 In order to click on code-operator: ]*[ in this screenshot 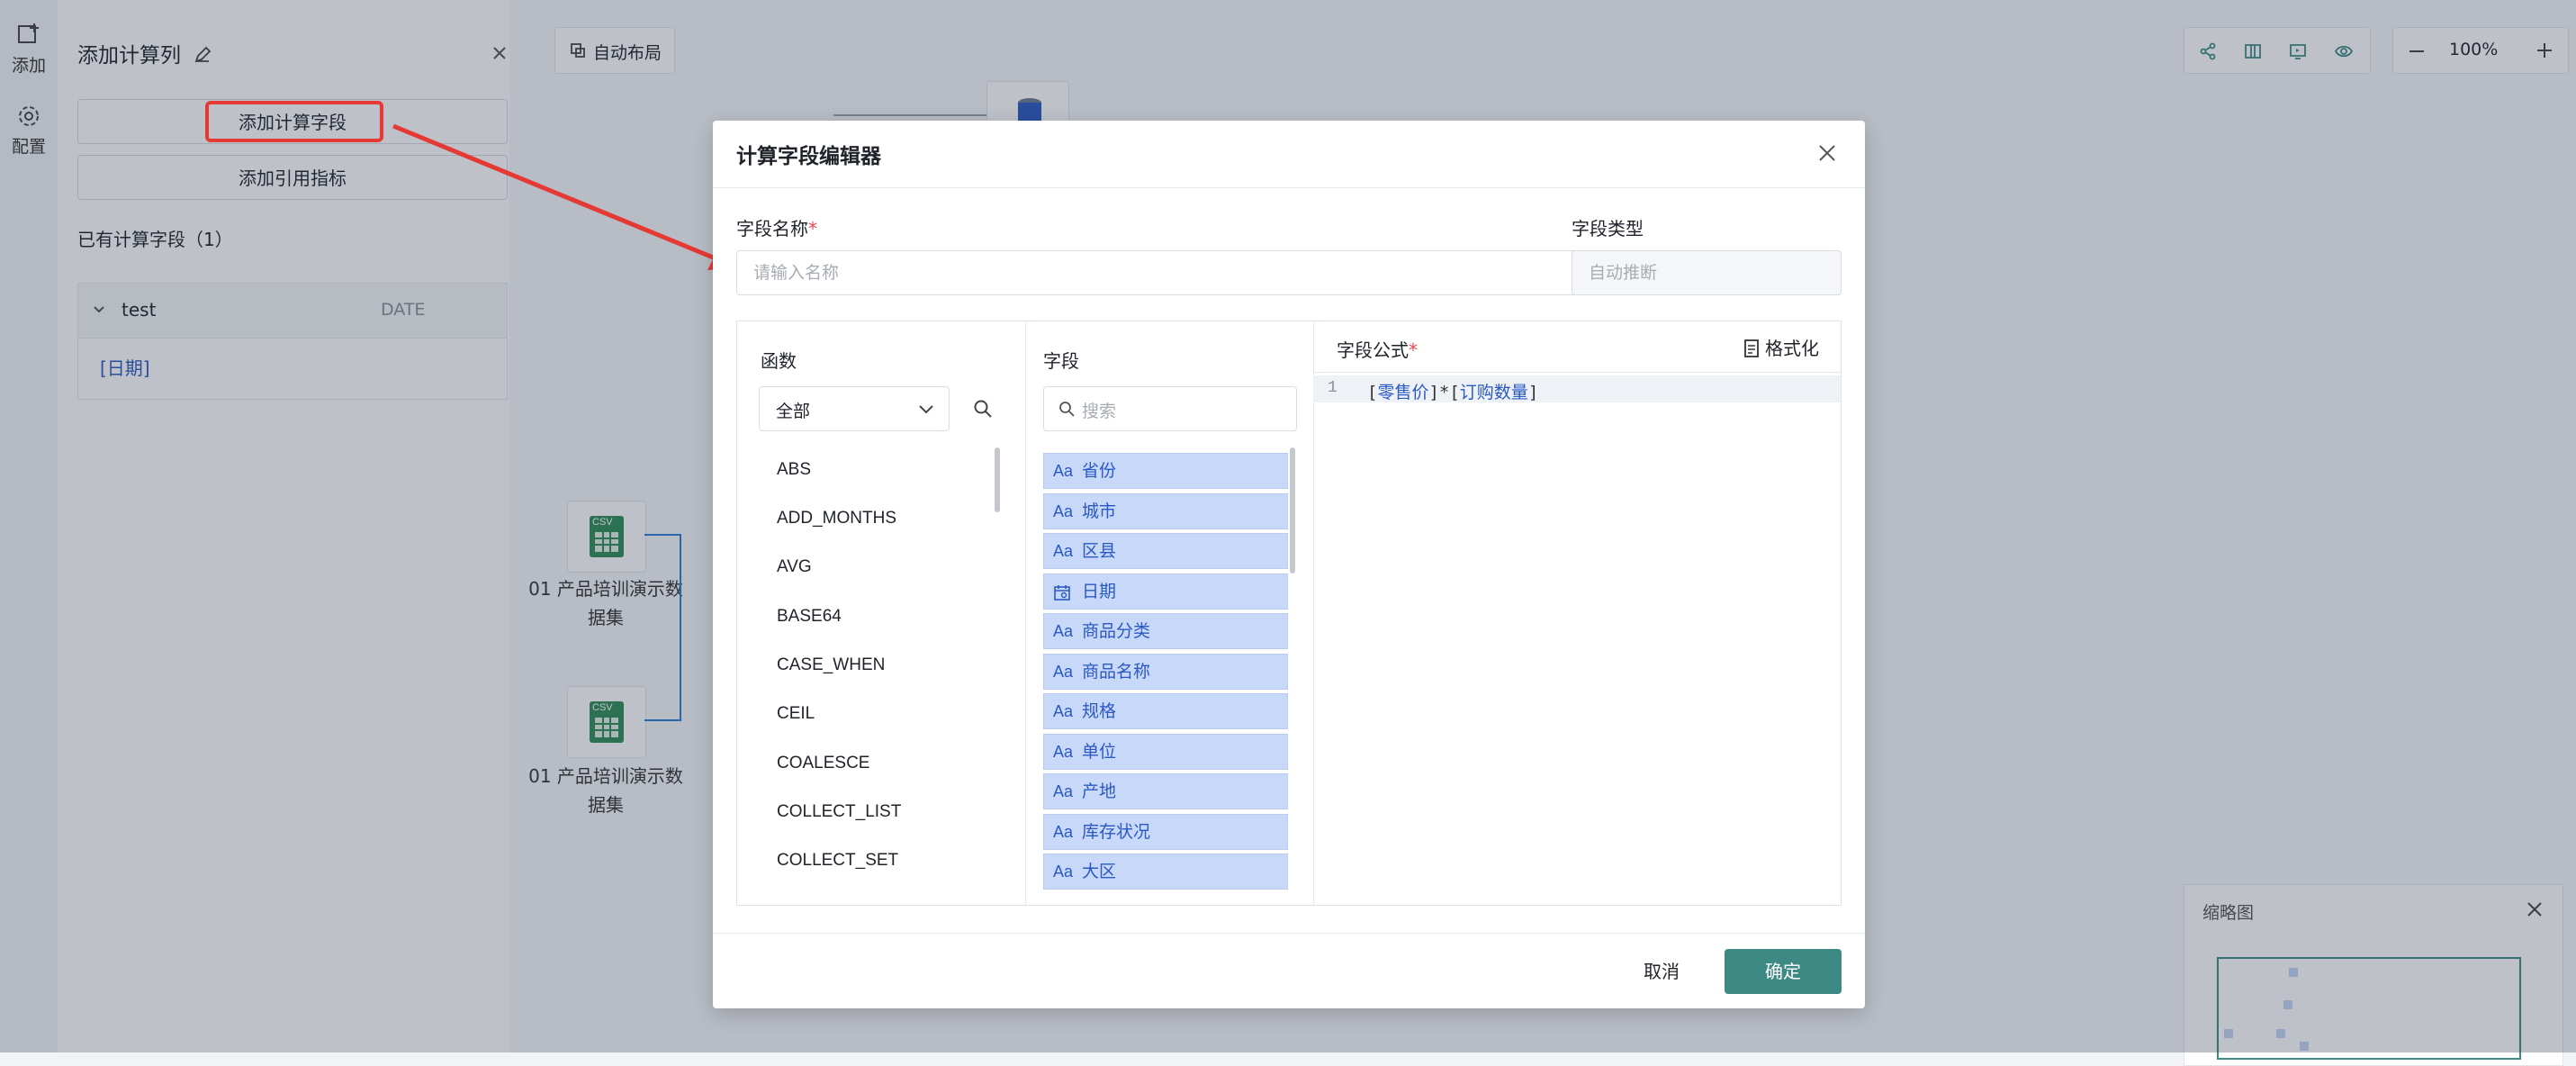, I will do `click(1444, 392)`.